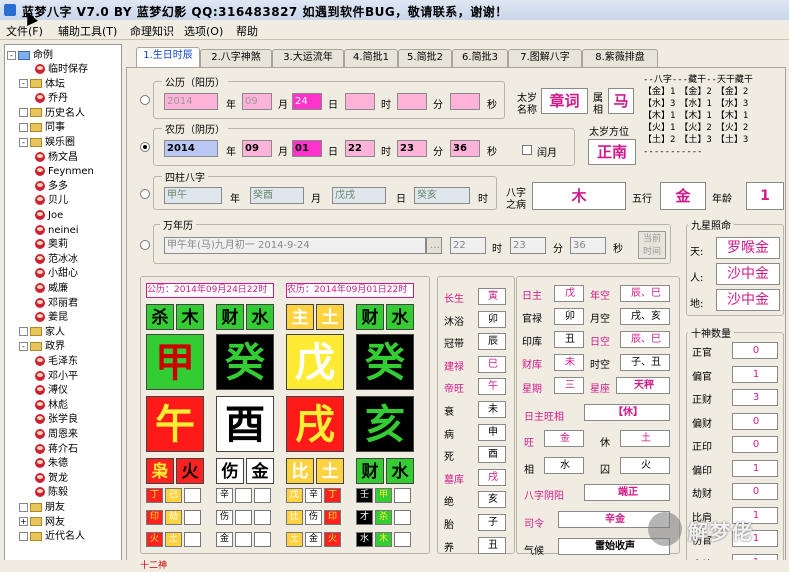 The image size is (789, 572). What do you see at coordinates (480, 58) in the screenshot?
I see `tab-jianpi3: 6.简批3` at bounding box center [480, 58].